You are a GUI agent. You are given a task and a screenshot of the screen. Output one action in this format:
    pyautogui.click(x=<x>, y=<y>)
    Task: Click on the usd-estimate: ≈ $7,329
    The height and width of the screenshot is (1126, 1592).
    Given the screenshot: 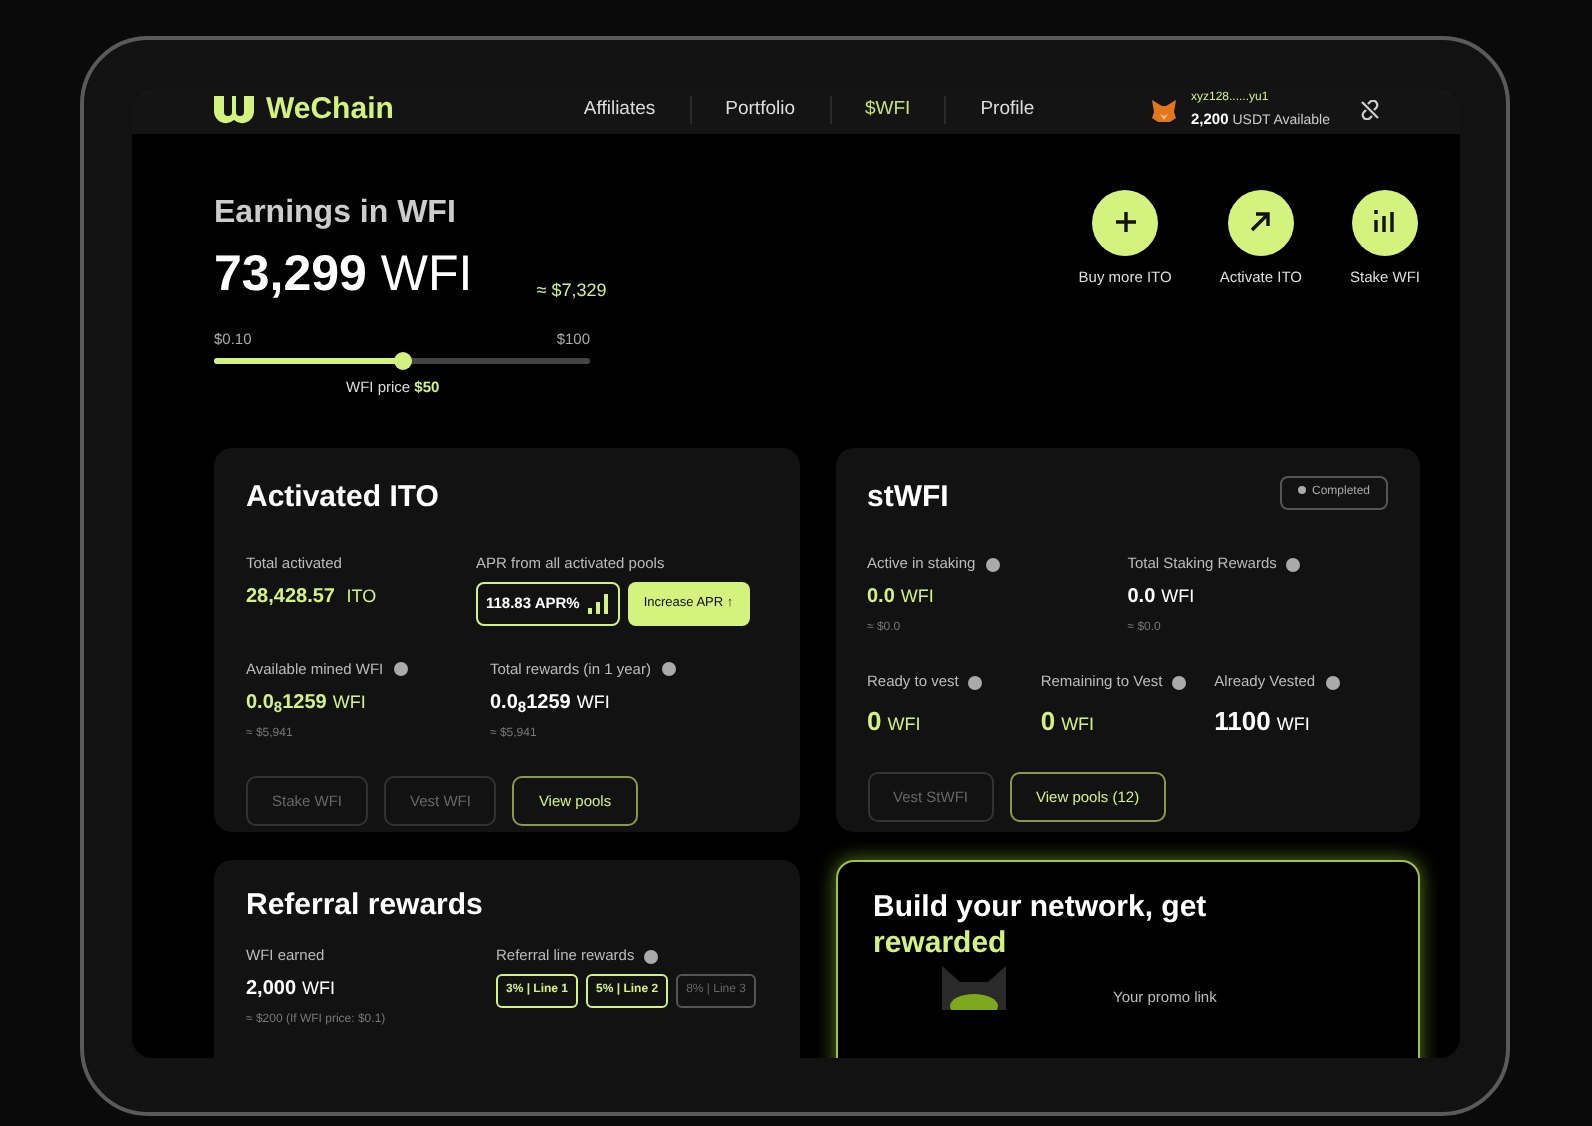 What is the action you would take?
    pyautogui.click(x=571, y=290)
    